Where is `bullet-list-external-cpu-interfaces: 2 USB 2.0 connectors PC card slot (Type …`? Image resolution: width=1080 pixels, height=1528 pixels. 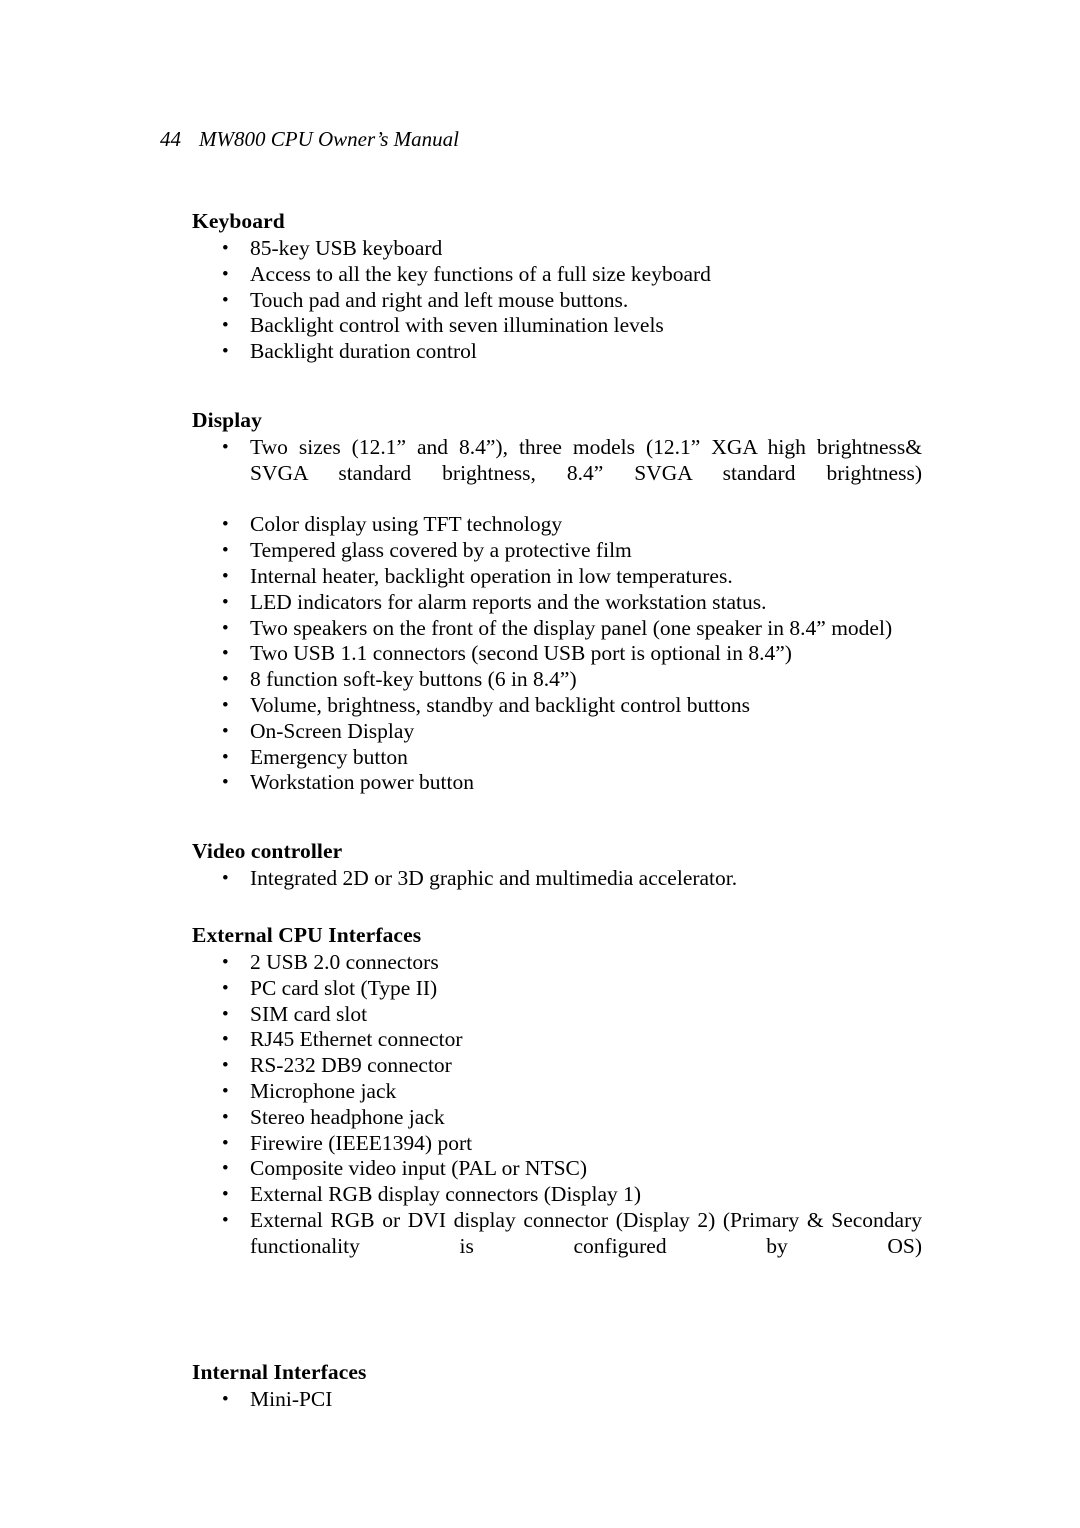 bullet-list-external-cpu-interfaces: 2 USB 2.0 connectors PC card slot (Type … is located at coordinates (557, 1117).